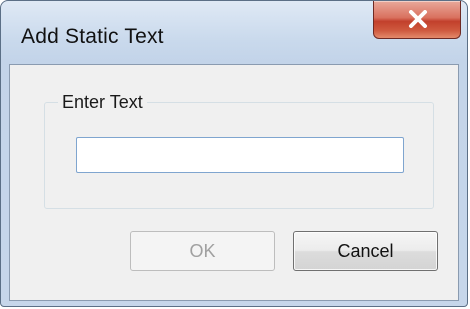  I want to click on close-button, so click(417, 20).